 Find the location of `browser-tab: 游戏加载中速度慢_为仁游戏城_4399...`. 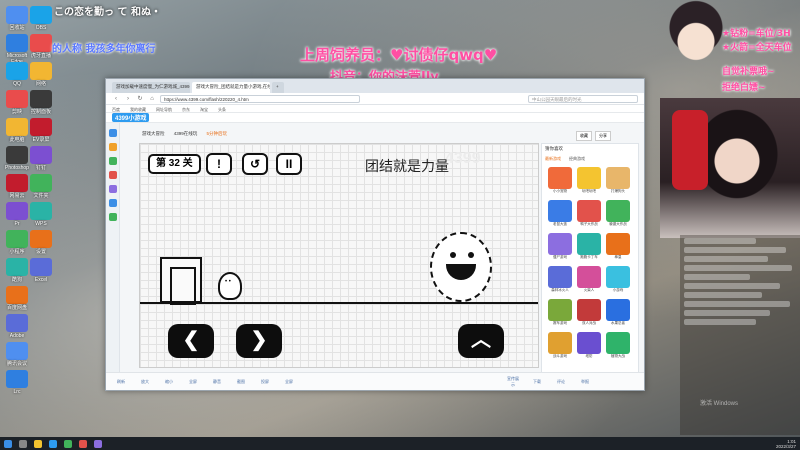

browser-tab: 游戏加载中速度慢_为仁游戏城_4399... is located at coordinates (151, 87).